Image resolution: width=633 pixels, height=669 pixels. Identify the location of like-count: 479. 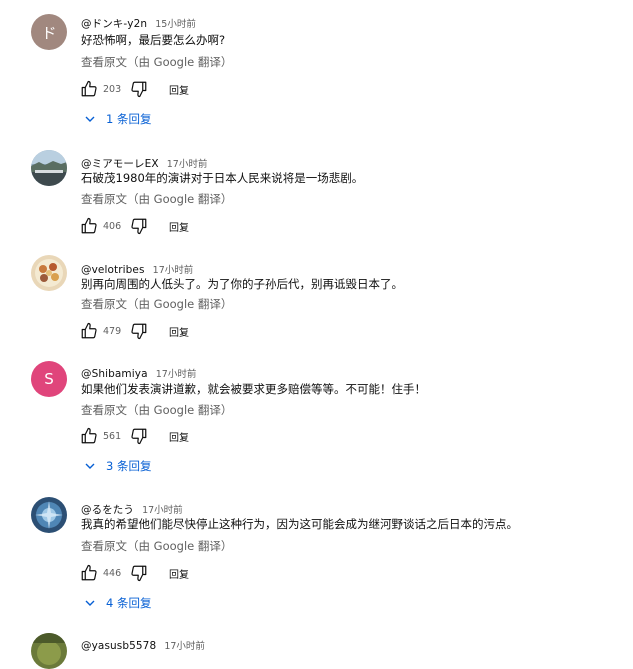
(112, 331).